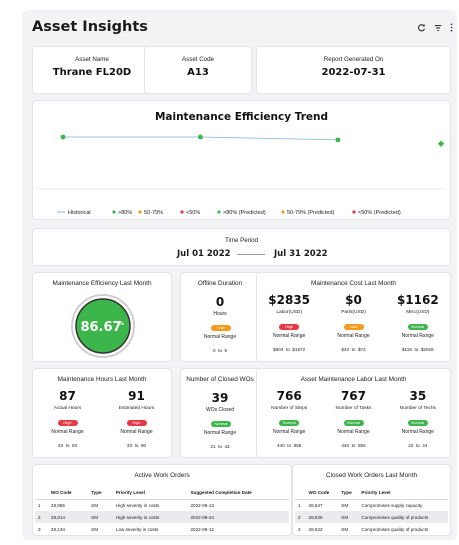  I want to click on table-cell: 28,985, so click(57, 505).